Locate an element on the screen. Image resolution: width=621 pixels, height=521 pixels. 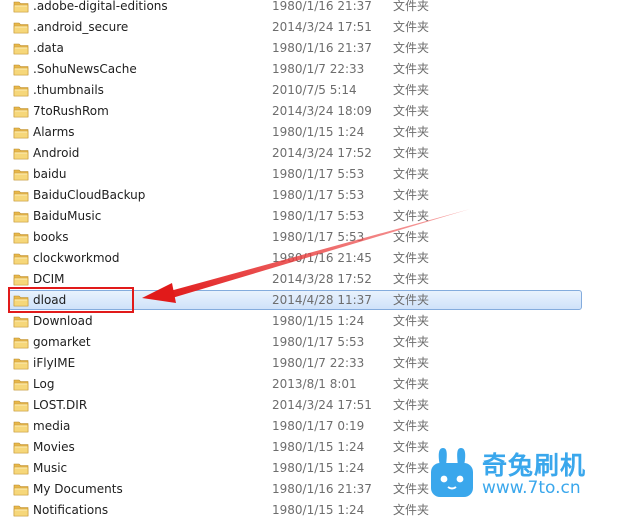
file-row: iFlyIME 1980/1/7 22:33 文件夹 is located at coordinates (310, 363).